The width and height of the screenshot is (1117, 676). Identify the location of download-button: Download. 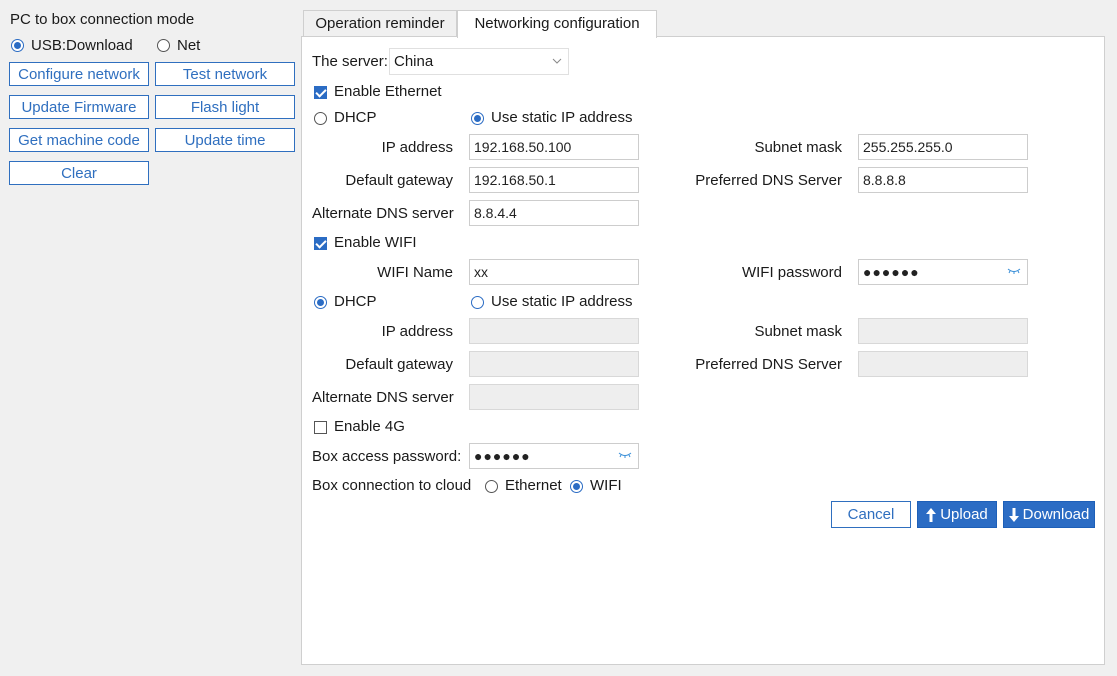
(1049, 514).